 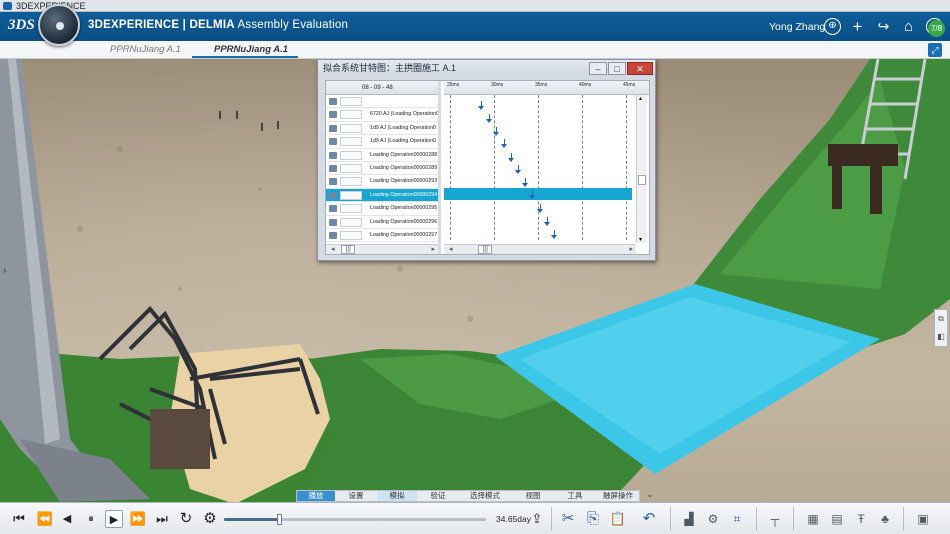 I want to click on gantt-list-row: Loading Operation00000297 AJ, so click(x=382, y=236).